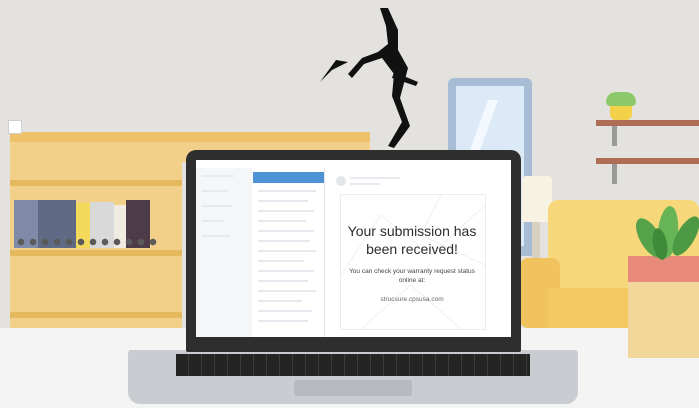  Describe the element at coordinates (621, 112) in the screenshot. I see `small-plant-pot` at that location.